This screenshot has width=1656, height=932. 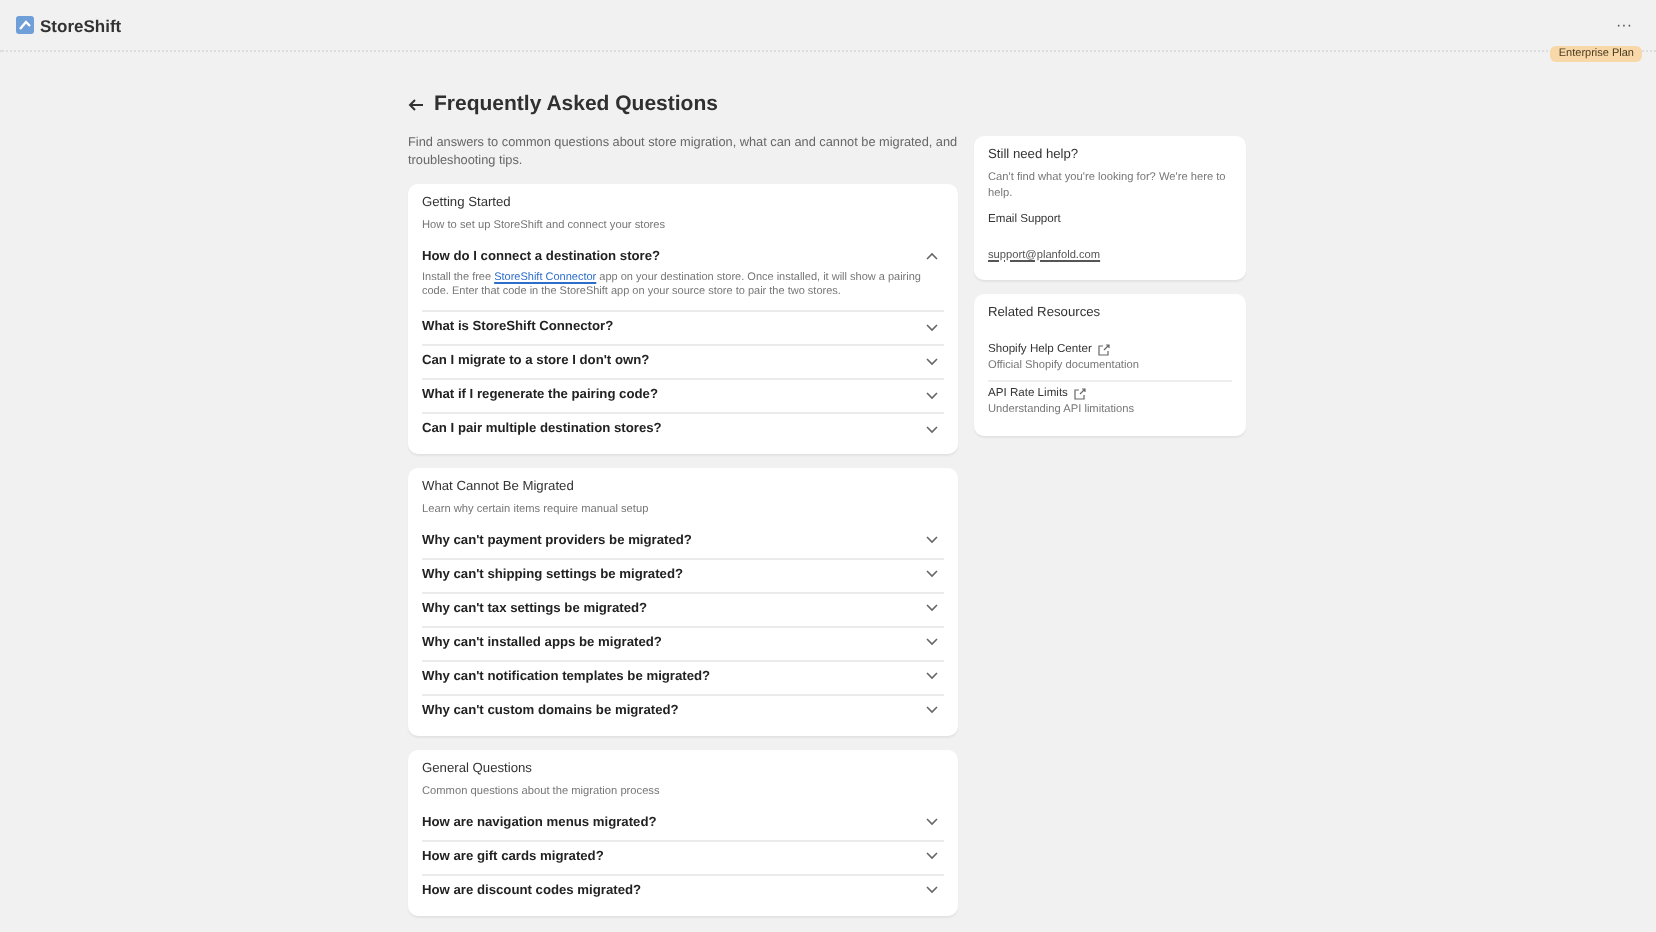 I want to click on chevron-up-icon, so click(x=932, y=256).